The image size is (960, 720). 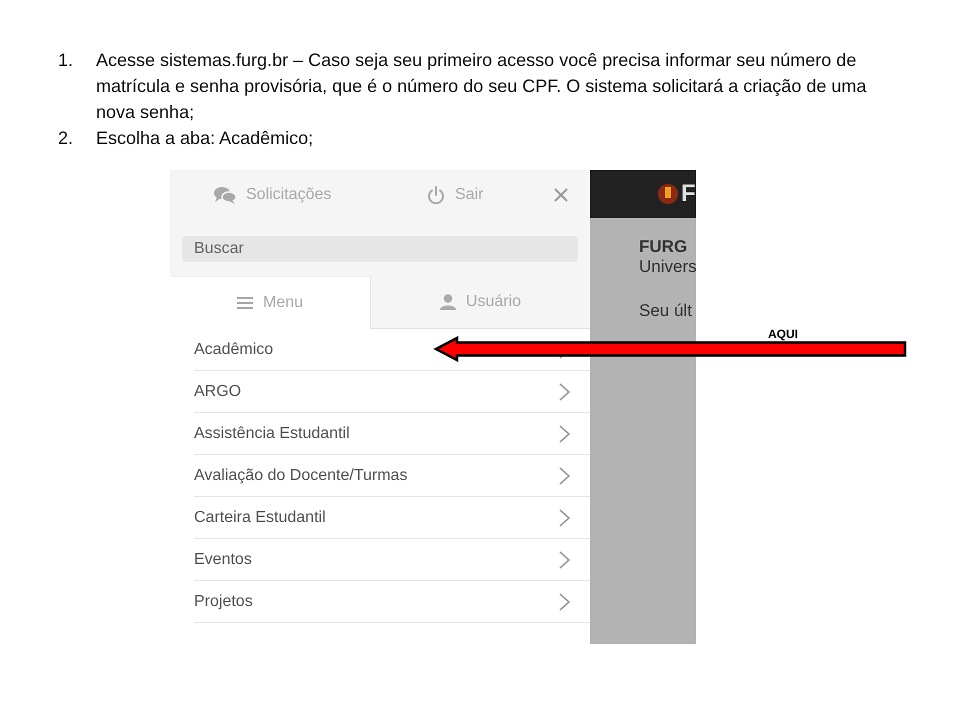 I want to click on menu-item: Avaliação do Docente/Turmas, so click(x=392, y=476).